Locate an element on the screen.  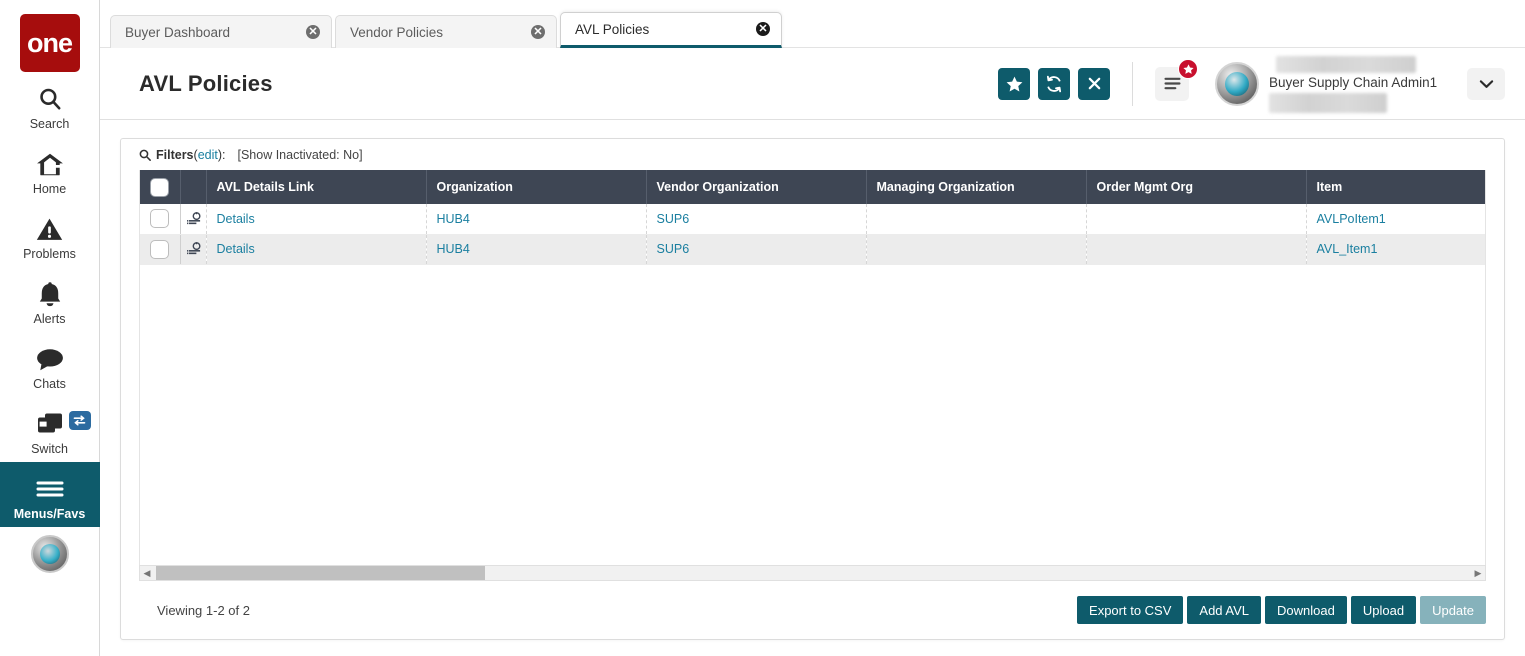
chevron-down-icon is located at coordinates (1486, 84).